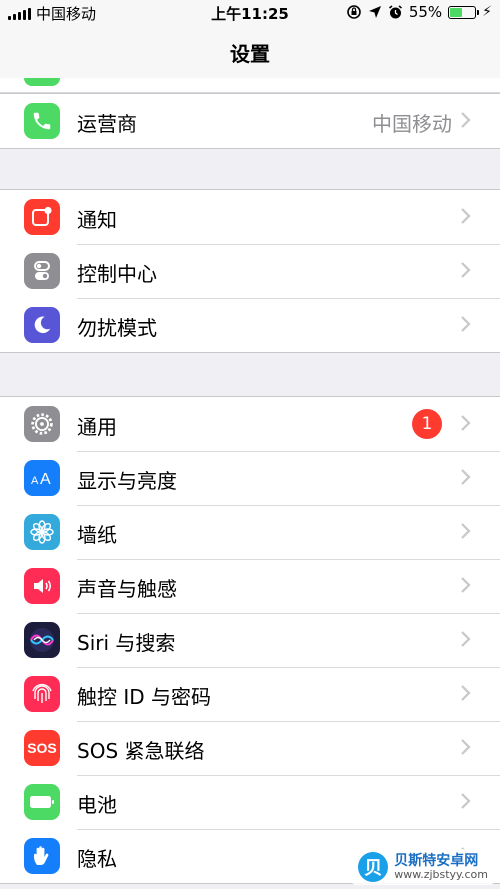 The width and height of the screenshot is (500, 889). Describe the element at coordinates (374, 12) in the screenshot. I see `location-icon` at that location.